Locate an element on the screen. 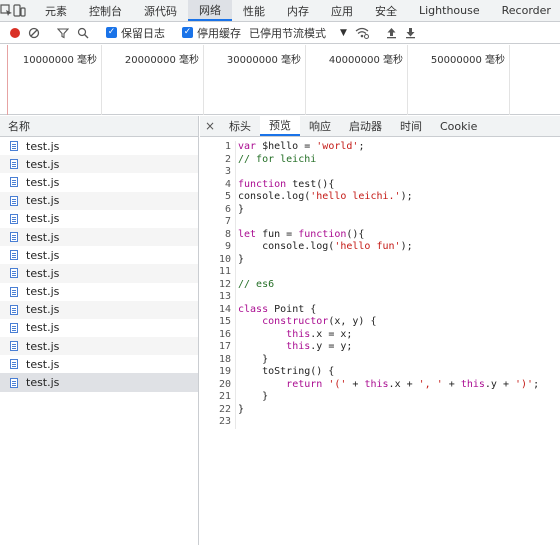  dropdown-arrow-icon: ▼ is located at coordinates (343, 32).